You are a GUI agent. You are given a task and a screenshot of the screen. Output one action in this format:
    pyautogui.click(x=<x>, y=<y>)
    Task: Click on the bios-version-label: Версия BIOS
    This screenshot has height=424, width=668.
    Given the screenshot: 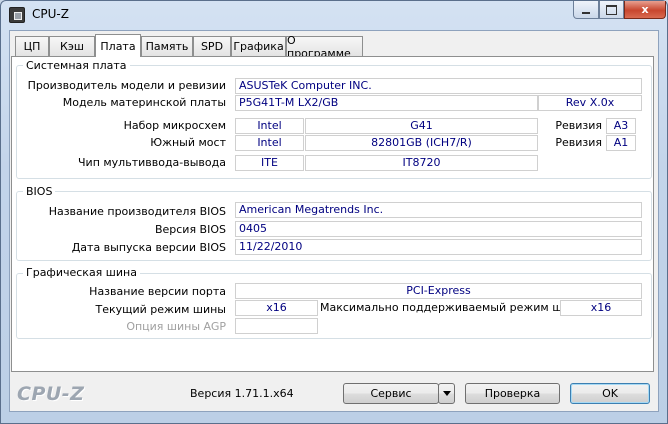 What is the action you would take?
    pyautogui.click(x=190, y=229)
    